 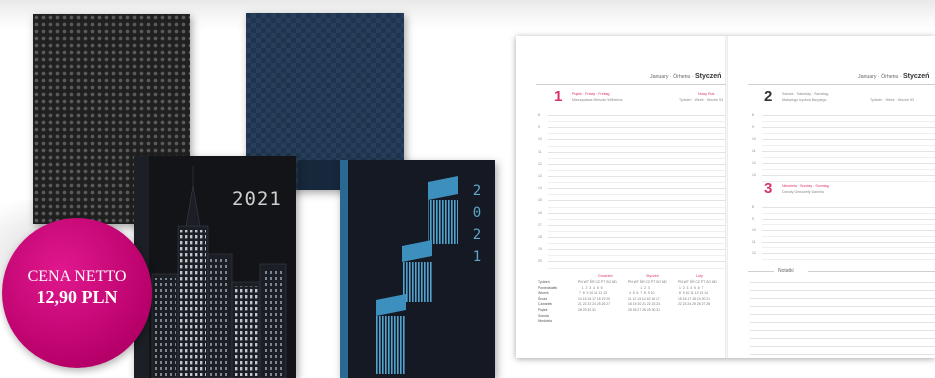 I want to click on hour-label: 13, so click(x=540, y=176).